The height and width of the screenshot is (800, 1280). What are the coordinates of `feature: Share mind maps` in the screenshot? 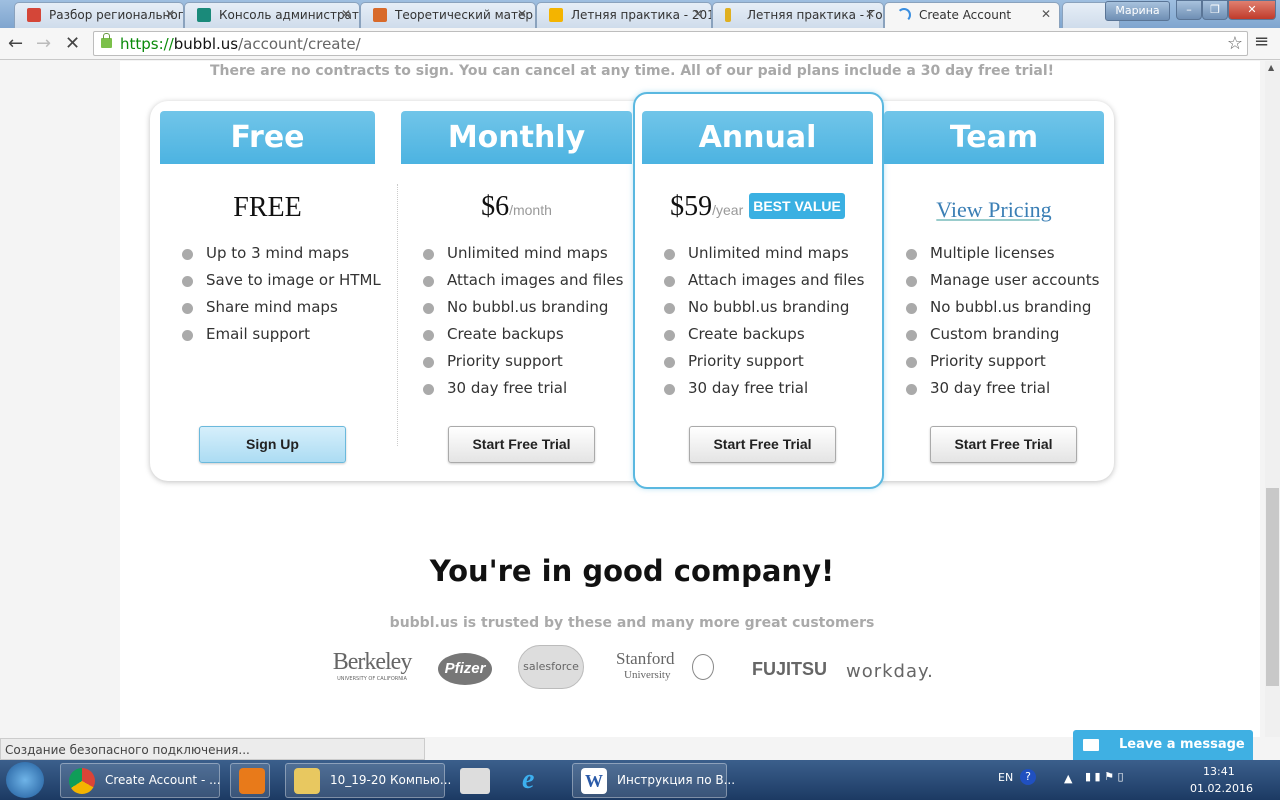 It's located at (281, 311).